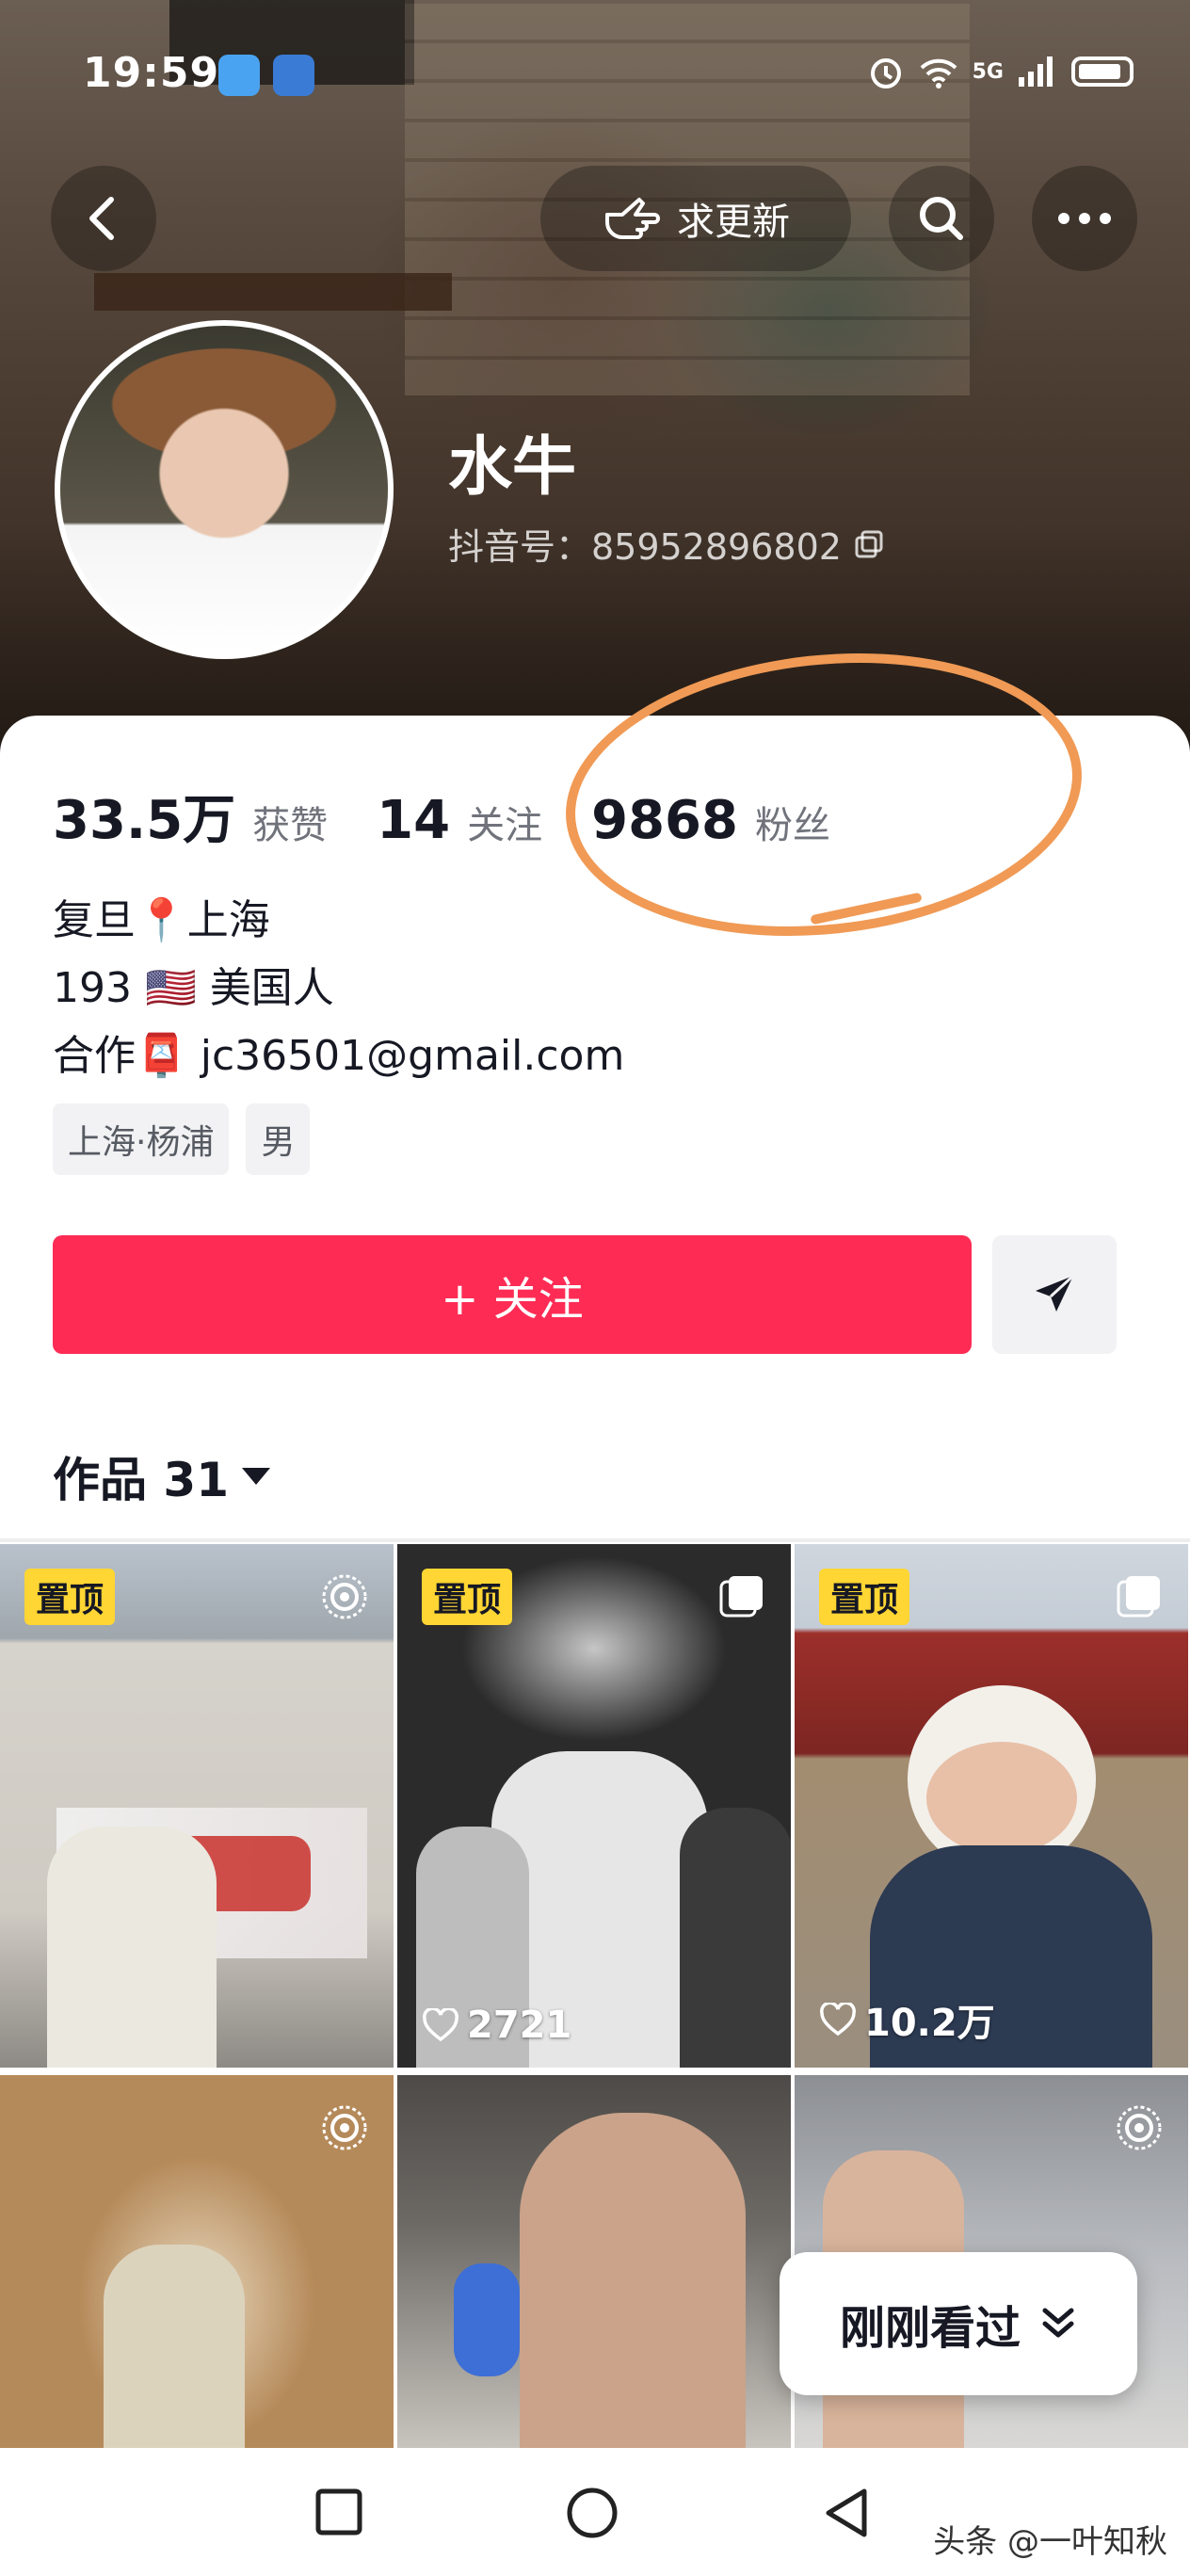 The height and width of the screenshot is (2576, 1190). Describe the element at coordinates (632, 218) in the screenshot. I see `pointing-hand-icon` at that location.